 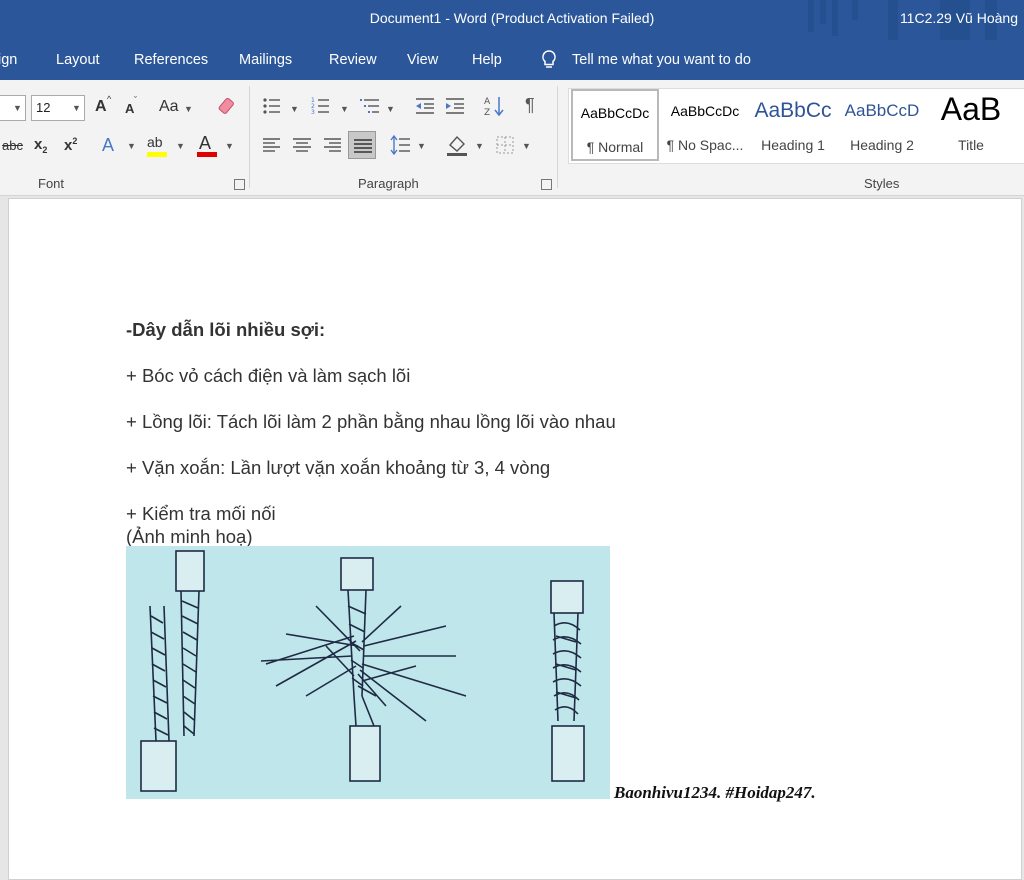 I want to click on account-name: 11C2.29 Vũ Hoàng, so click(x=959, y=18).